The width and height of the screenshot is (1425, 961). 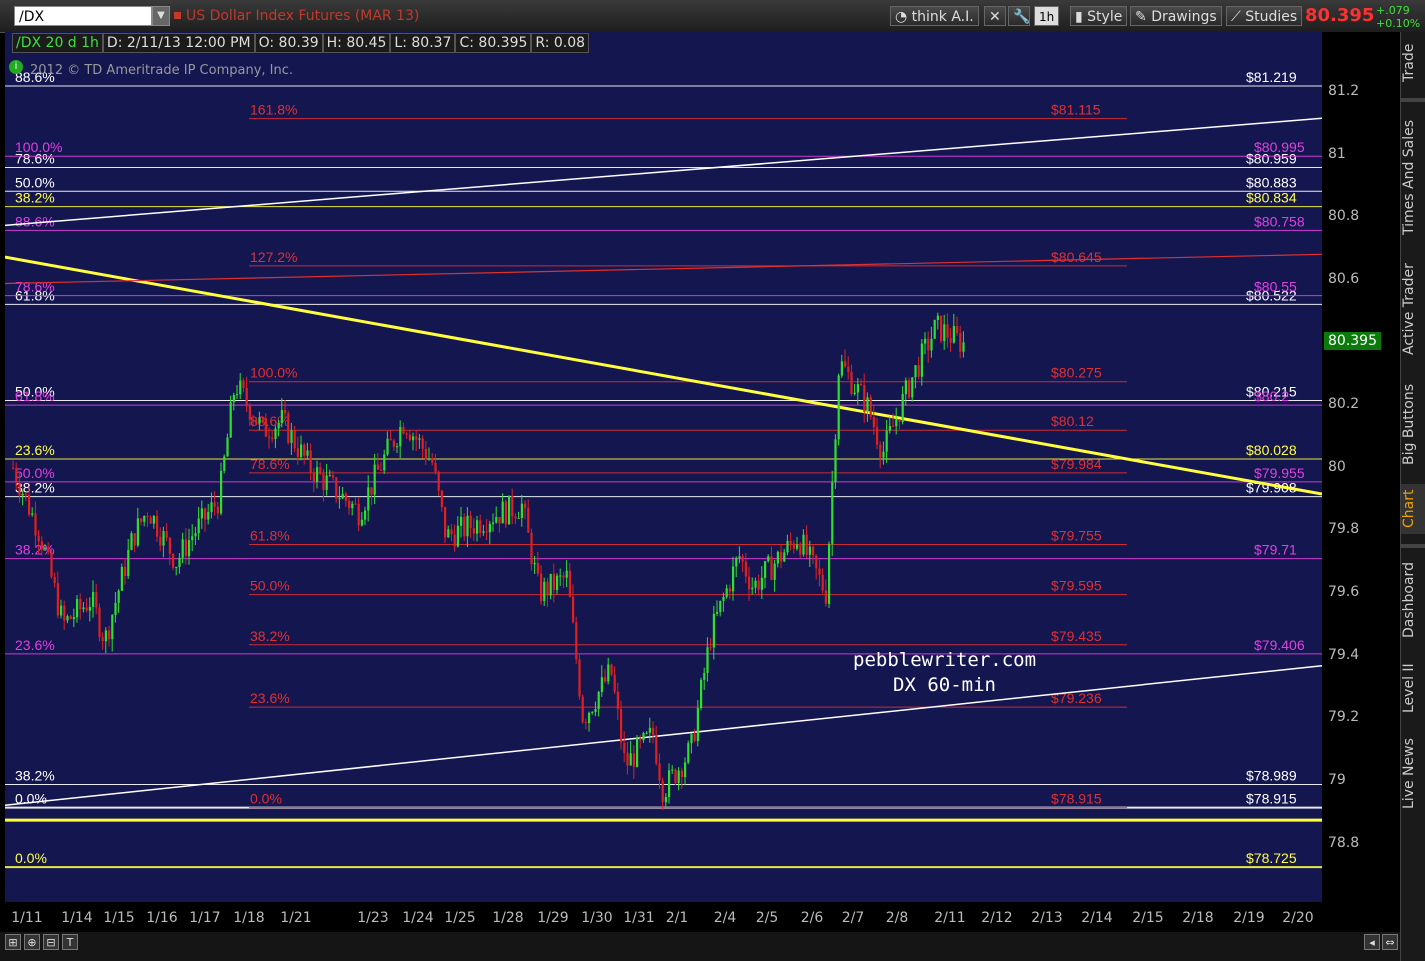 I want to click on fib-level-label: 61.8%, so click(x=270, y=536).